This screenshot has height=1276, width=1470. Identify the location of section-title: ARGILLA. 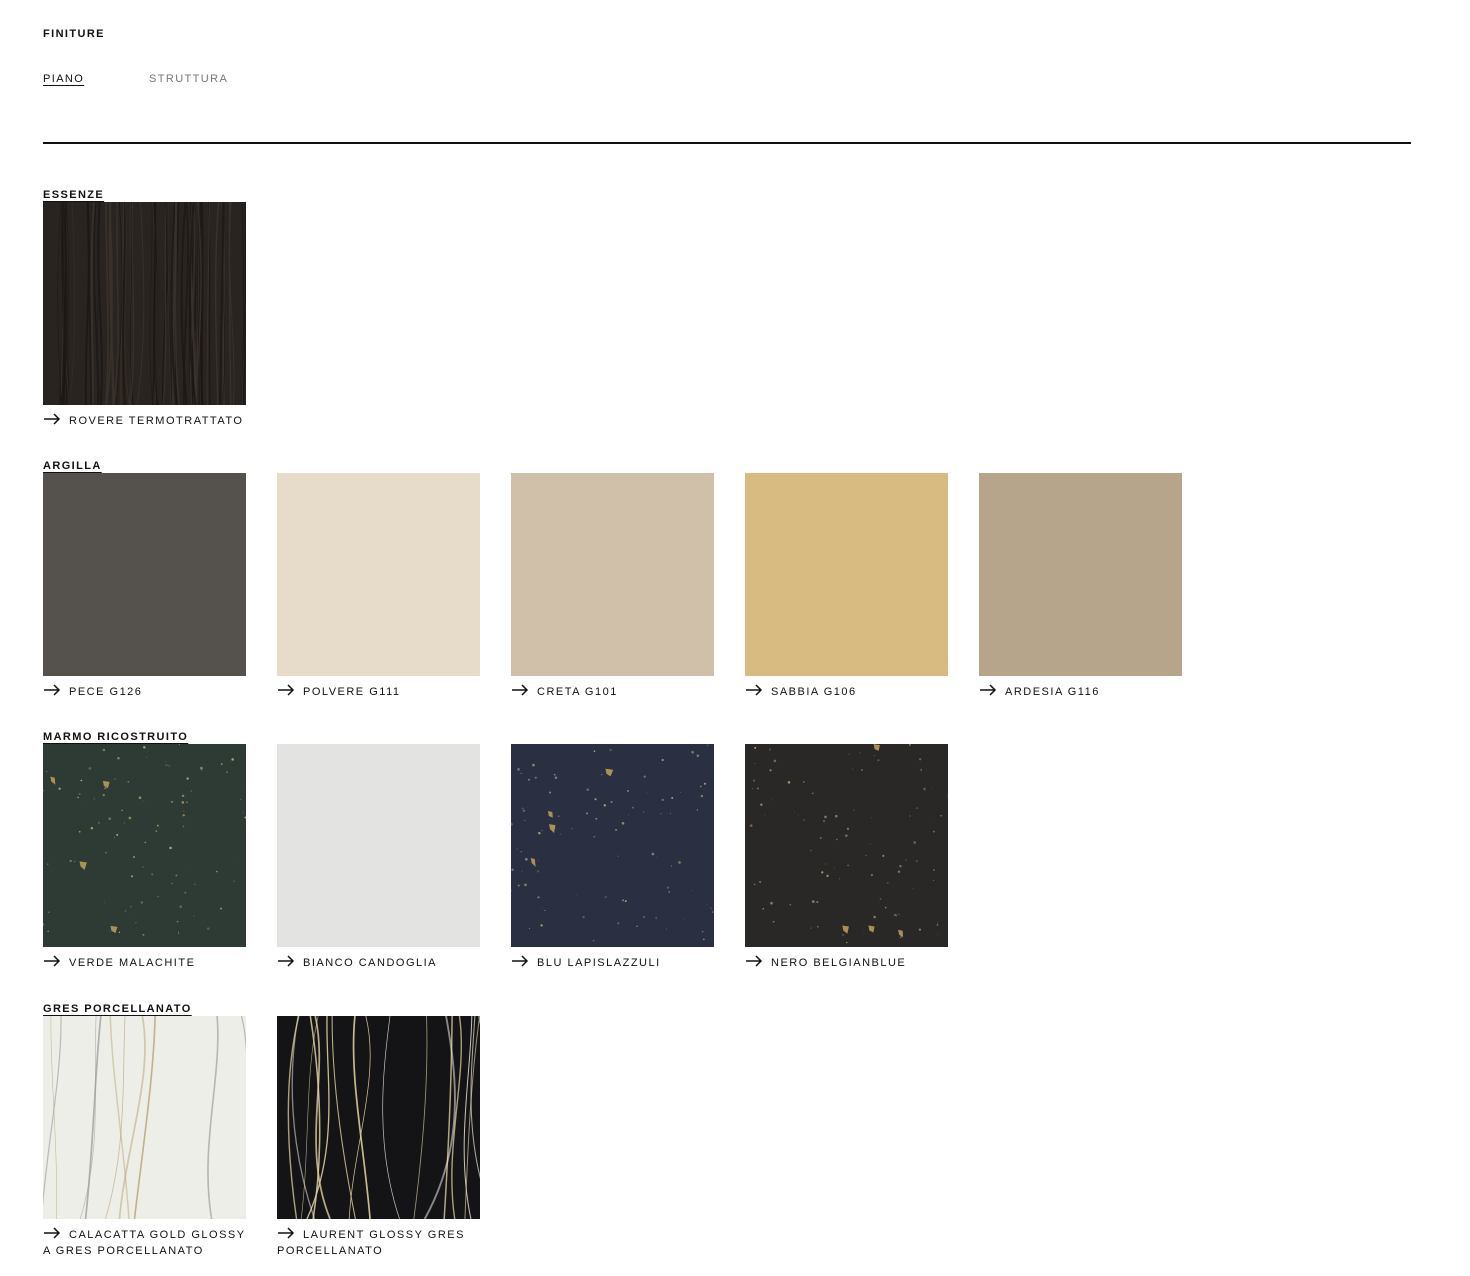
(72, 466).